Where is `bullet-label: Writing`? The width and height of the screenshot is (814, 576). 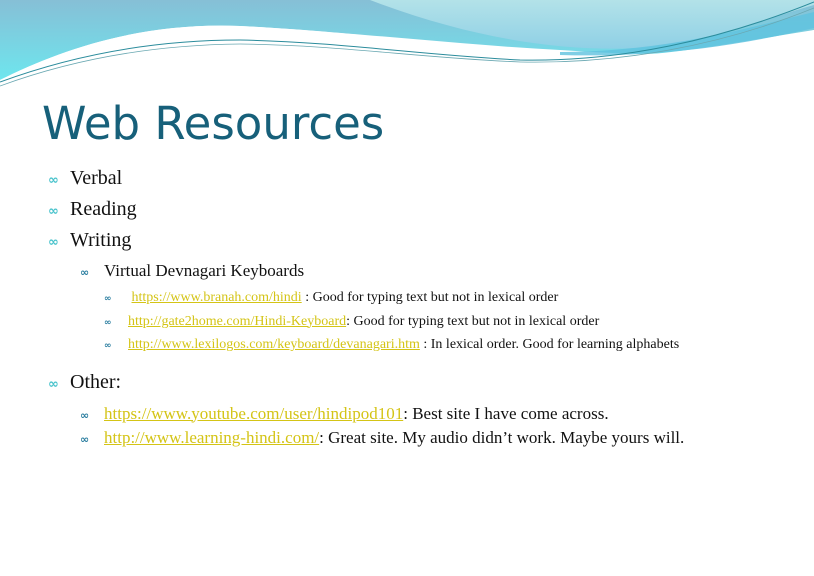
bullet-label: Writing is located at coordinates (101, 240).